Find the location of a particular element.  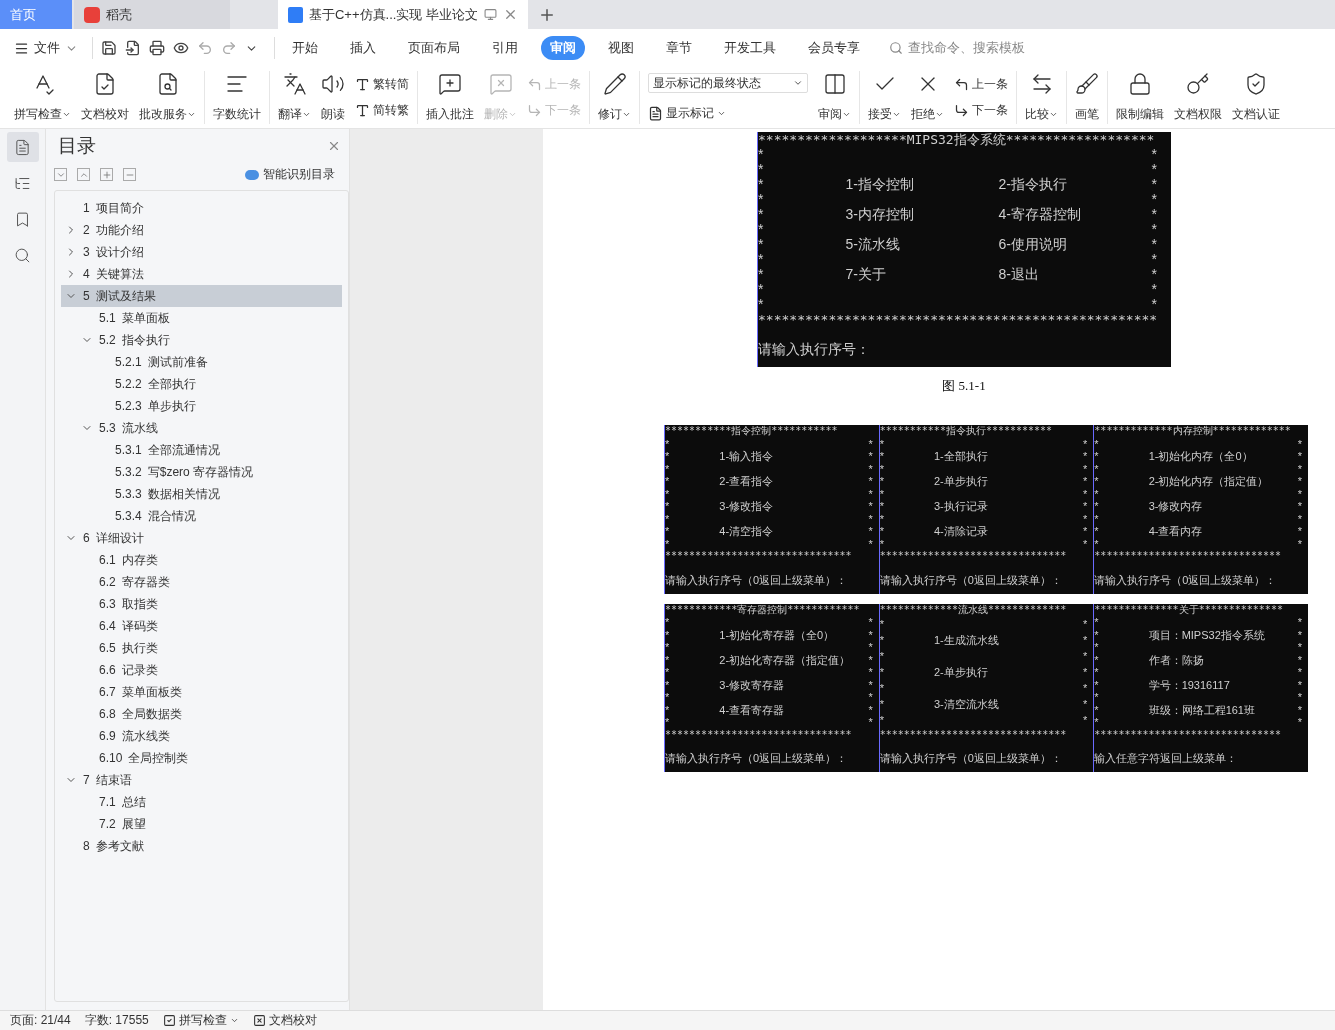

toc-number: 5.2.1 is located at coordinates (128, 362).